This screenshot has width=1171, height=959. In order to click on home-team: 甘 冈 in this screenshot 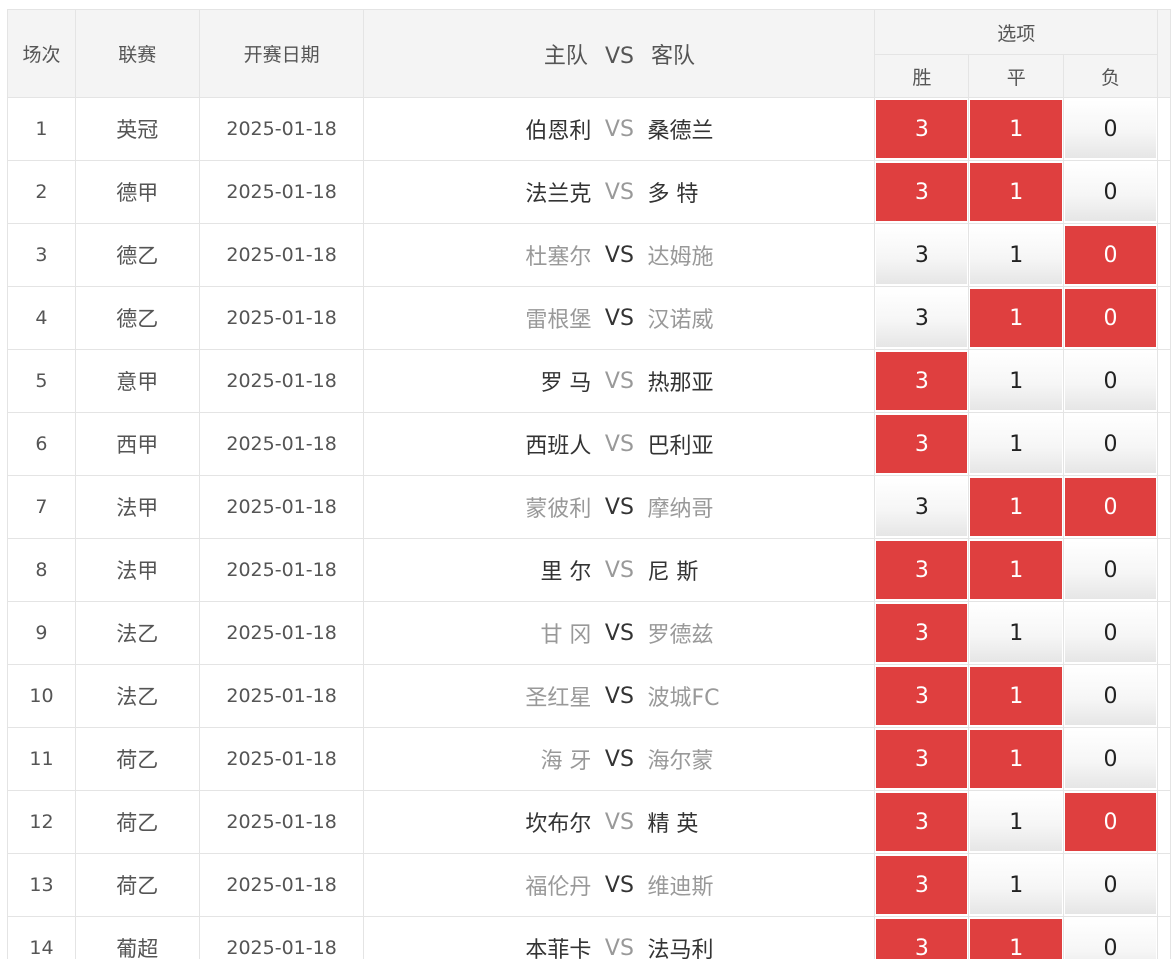, I will do `click(566, 635)`.